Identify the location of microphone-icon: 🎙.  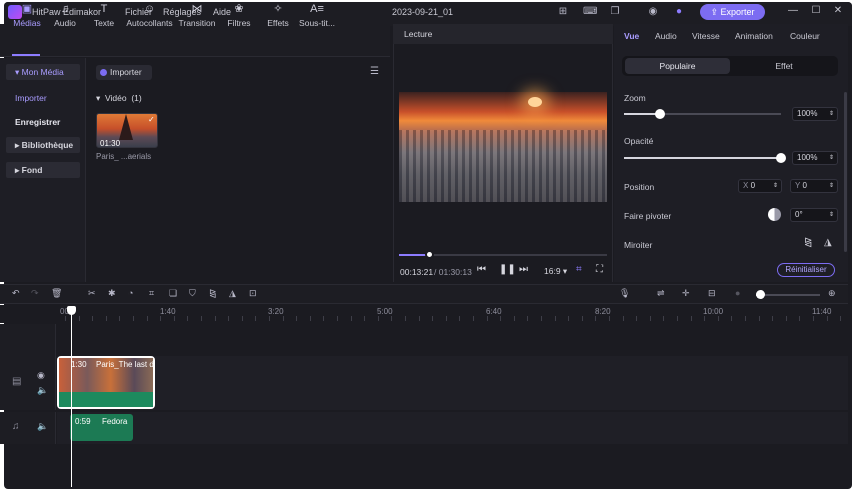
(624, 293).